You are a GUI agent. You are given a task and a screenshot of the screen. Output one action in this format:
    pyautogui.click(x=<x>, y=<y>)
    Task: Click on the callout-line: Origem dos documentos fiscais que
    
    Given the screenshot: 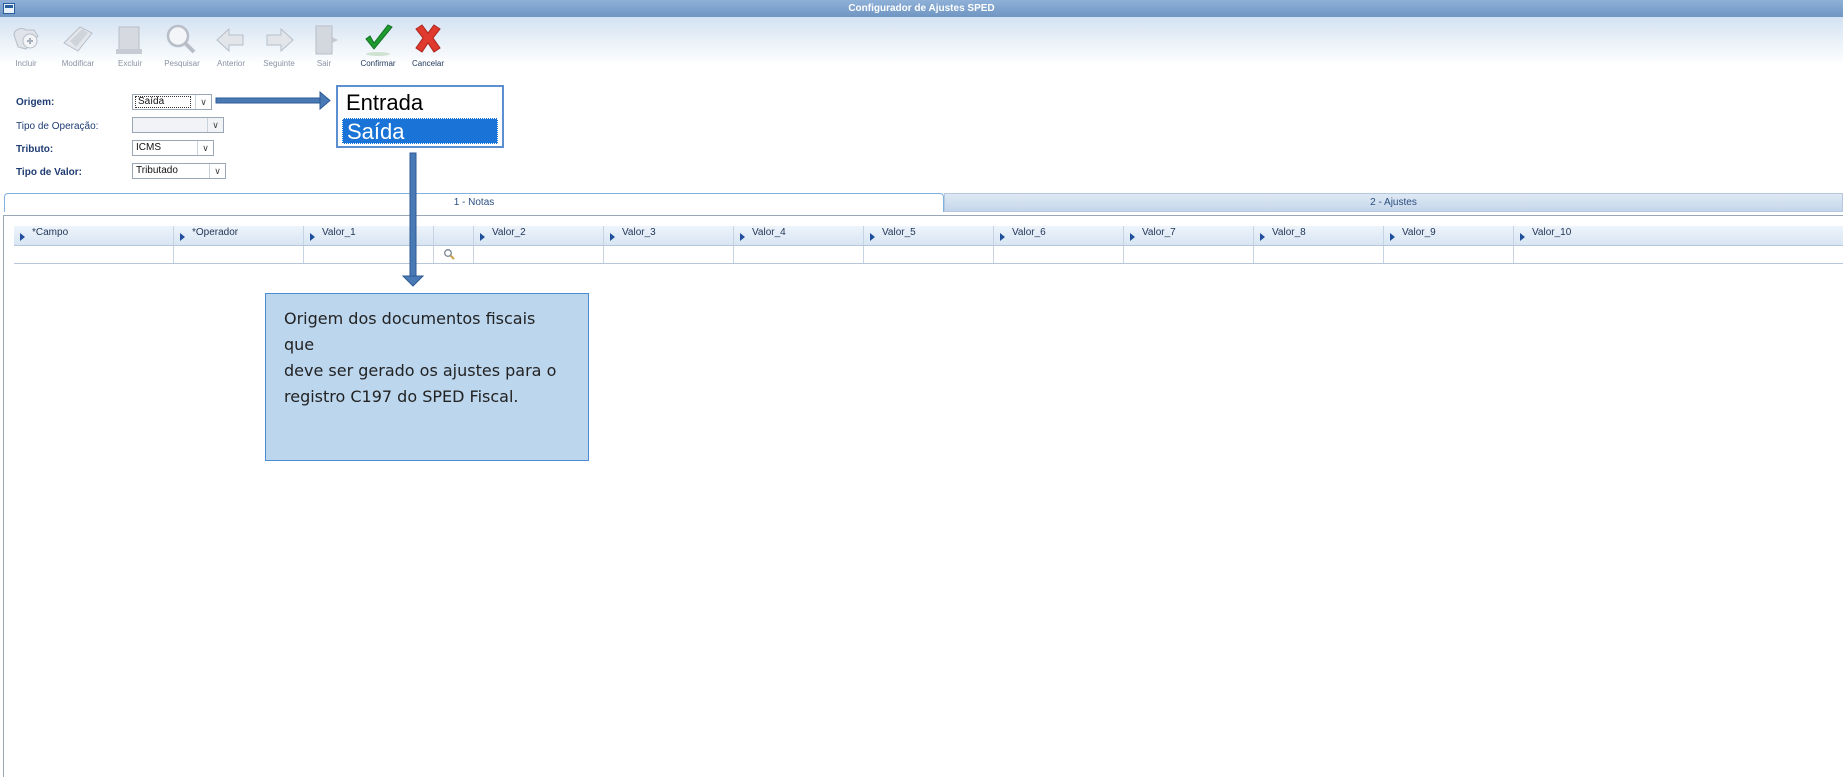 What is the action you would take?
    pyautogui.click(x=410, y=331)
    